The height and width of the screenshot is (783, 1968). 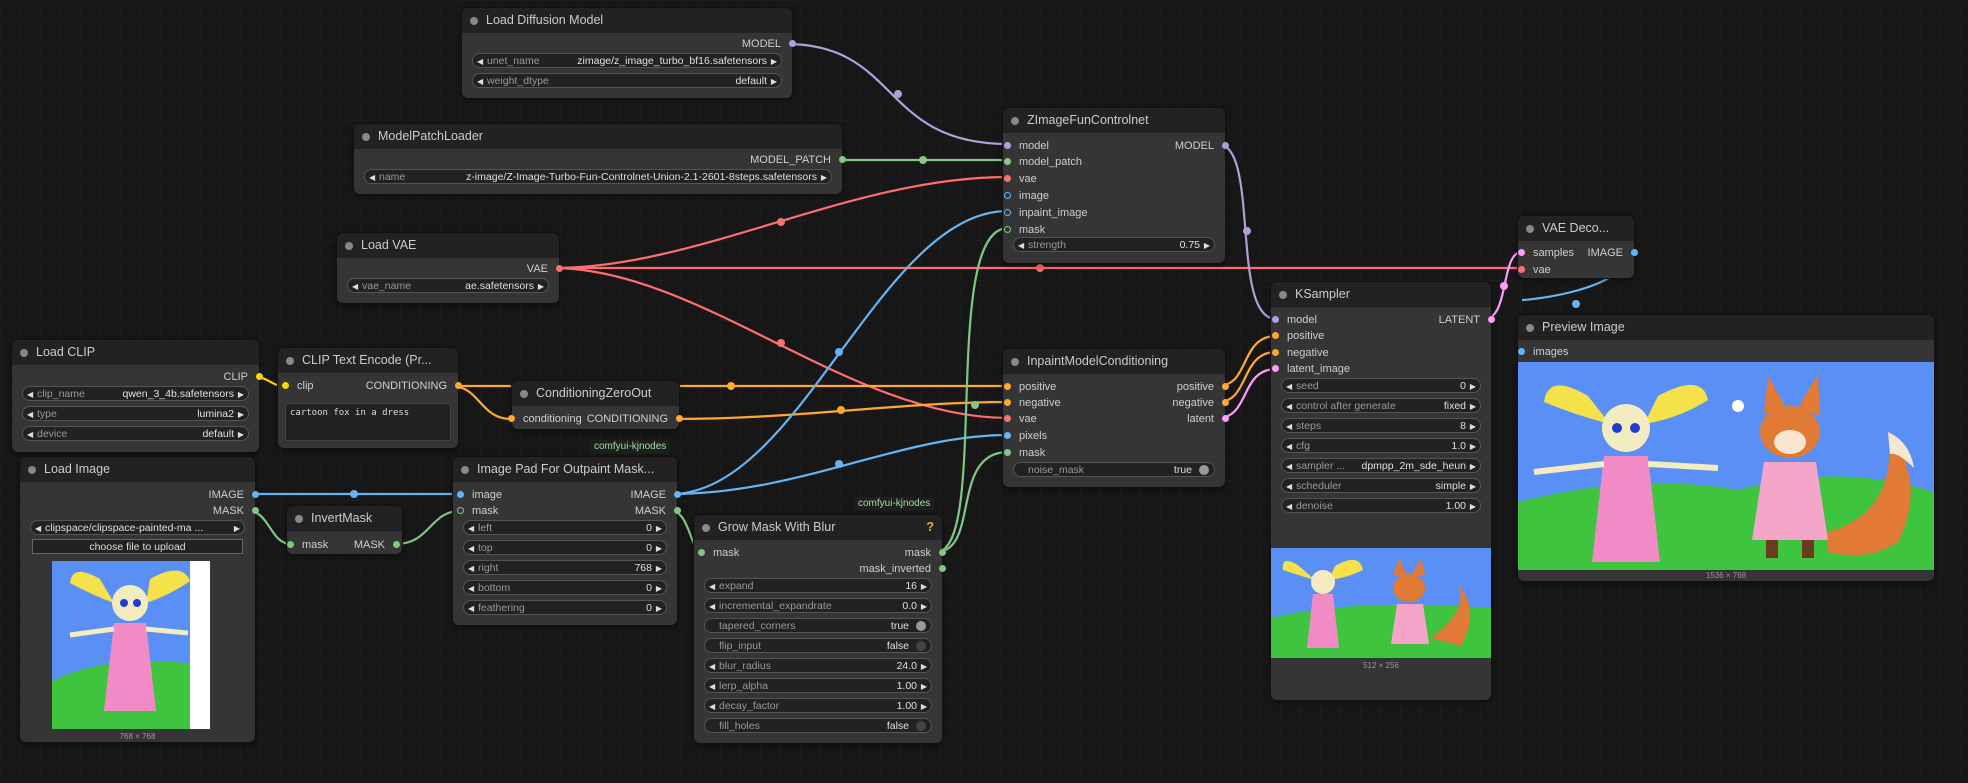 I want to click on input-latent-image: latent_image, so click(x=1311, y=369).